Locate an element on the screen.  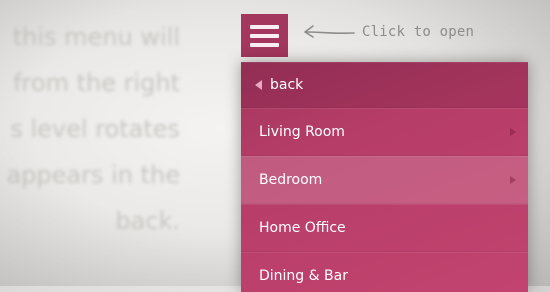
menu-item-label: Home Office is located at coordinates (302, 228).